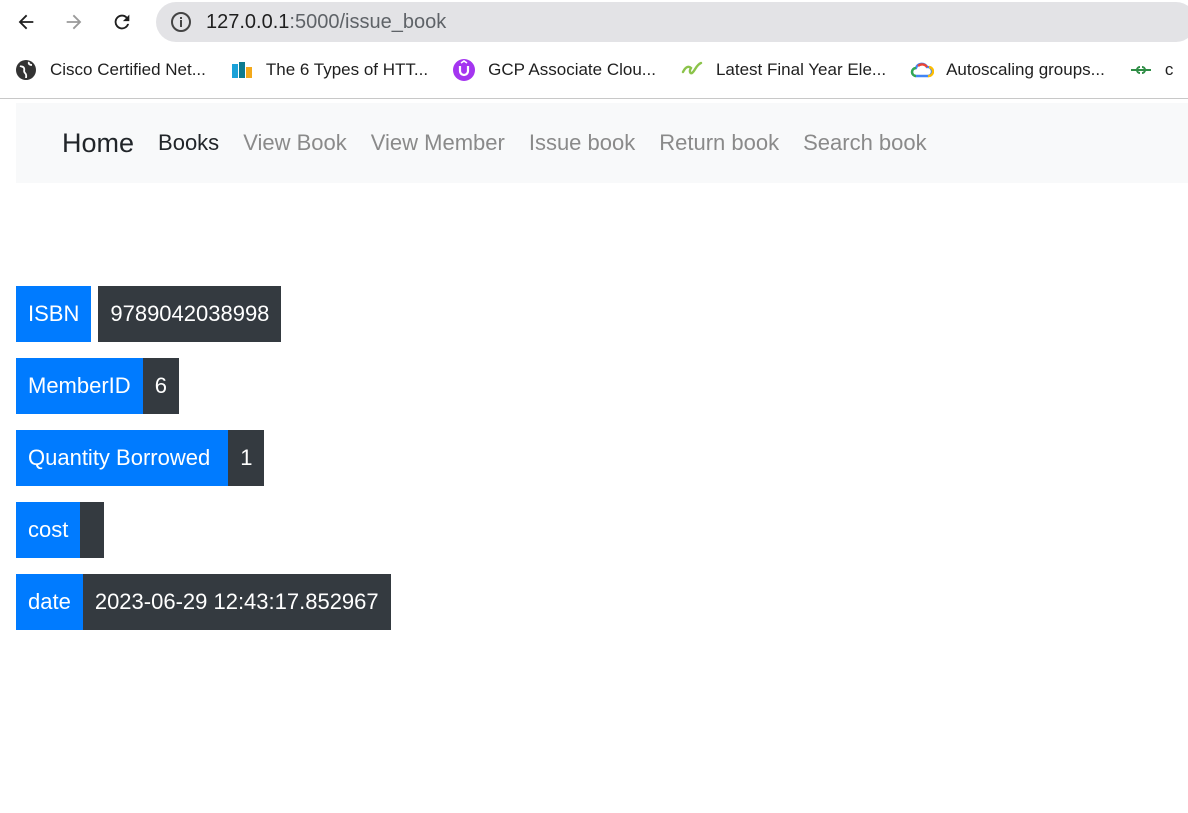  Describe the element at coordinates (719, 143) in the screenshot. I see `nav-link-return-book: Return book` at that location.